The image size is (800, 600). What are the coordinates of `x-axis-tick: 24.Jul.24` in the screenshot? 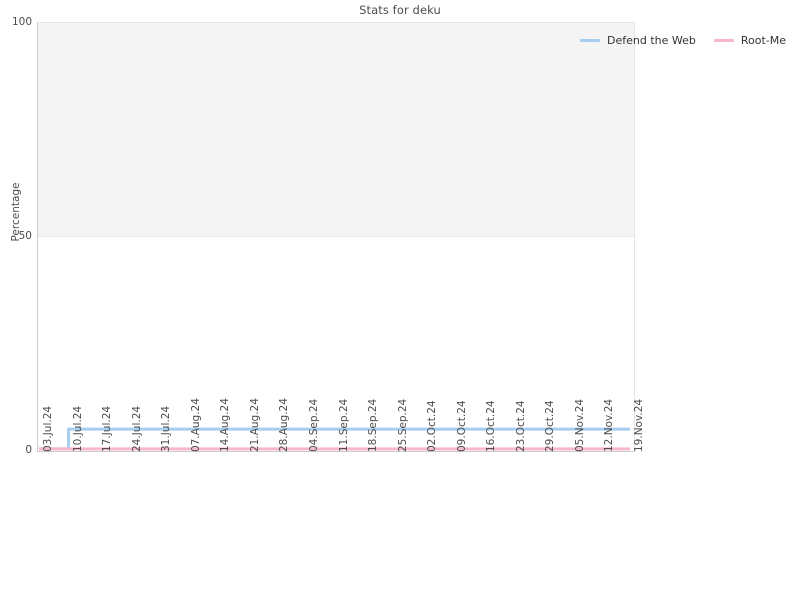 It's located at (136, 428).